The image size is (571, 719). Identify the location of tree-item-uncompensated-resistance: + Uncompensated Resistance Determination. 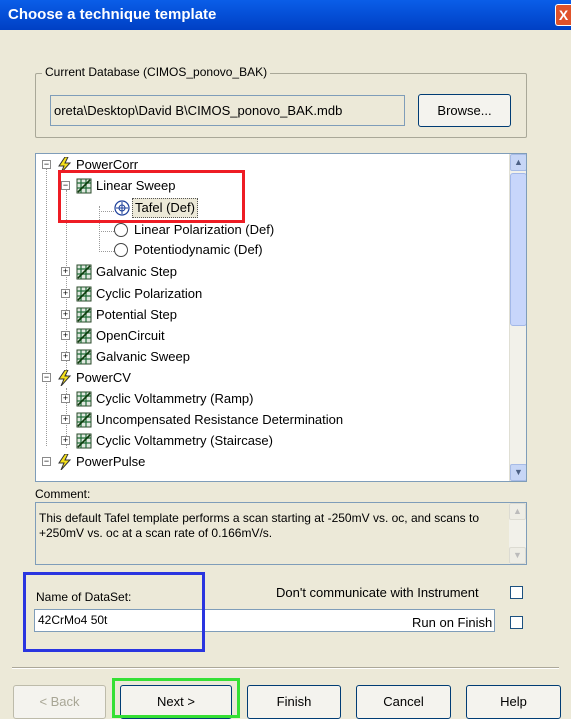
(271, 420).